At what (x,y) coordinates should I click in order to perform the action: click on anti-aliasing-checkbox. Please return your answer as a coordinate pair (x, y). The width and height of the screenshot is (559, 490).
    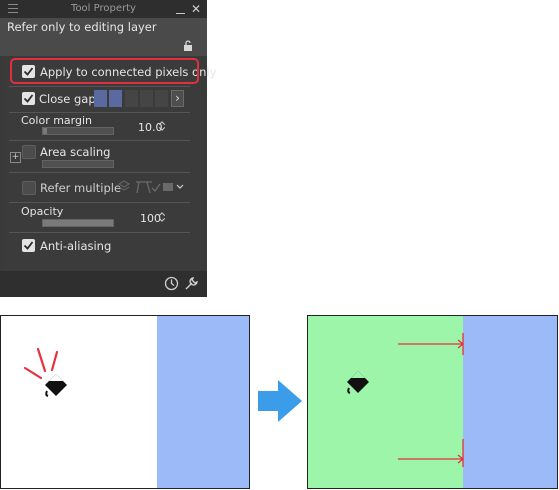
    Looking at the image, I should click on (28, 245).